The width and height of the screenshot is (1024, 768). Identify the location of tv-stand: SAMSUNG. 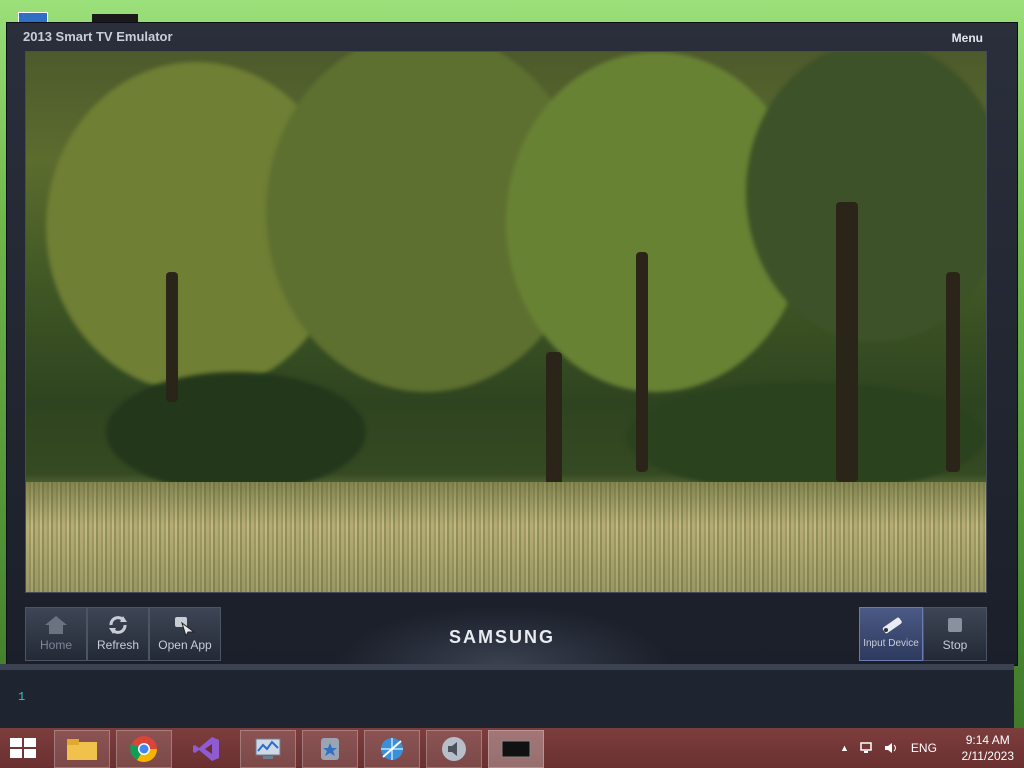
(502, 636).